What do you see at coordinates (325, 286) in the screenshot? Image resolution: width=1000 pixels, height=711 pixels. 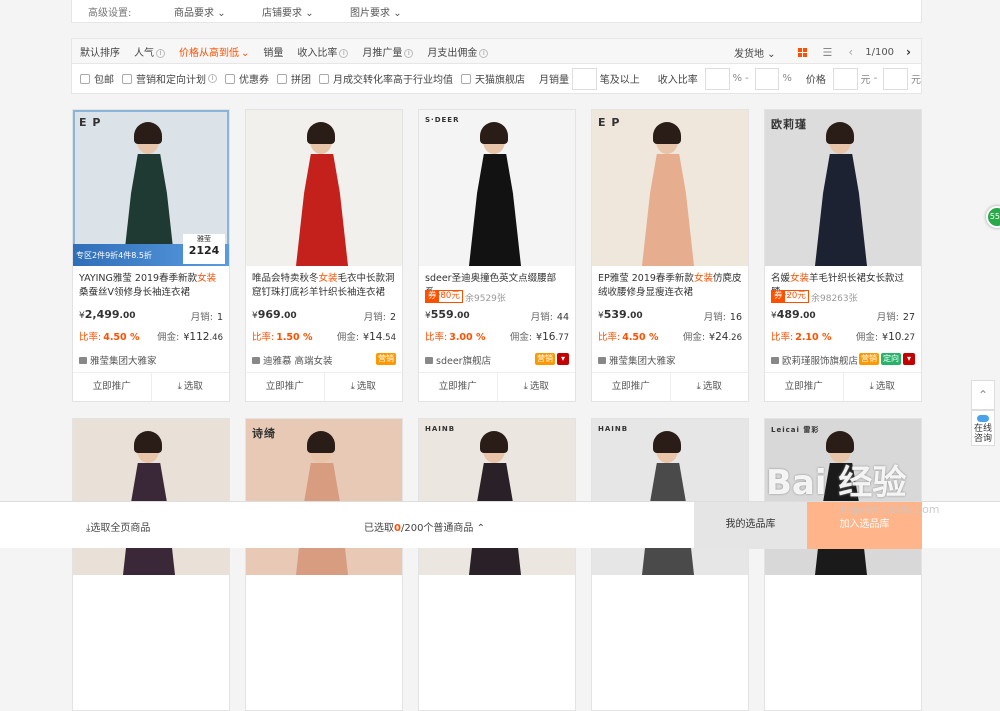 I see `product-title: 唯品会特卖秋冬女装毛衣中长款洞窟钉珠打底衫羊针织长袖连衣裙` at bounding box center [325, 286].